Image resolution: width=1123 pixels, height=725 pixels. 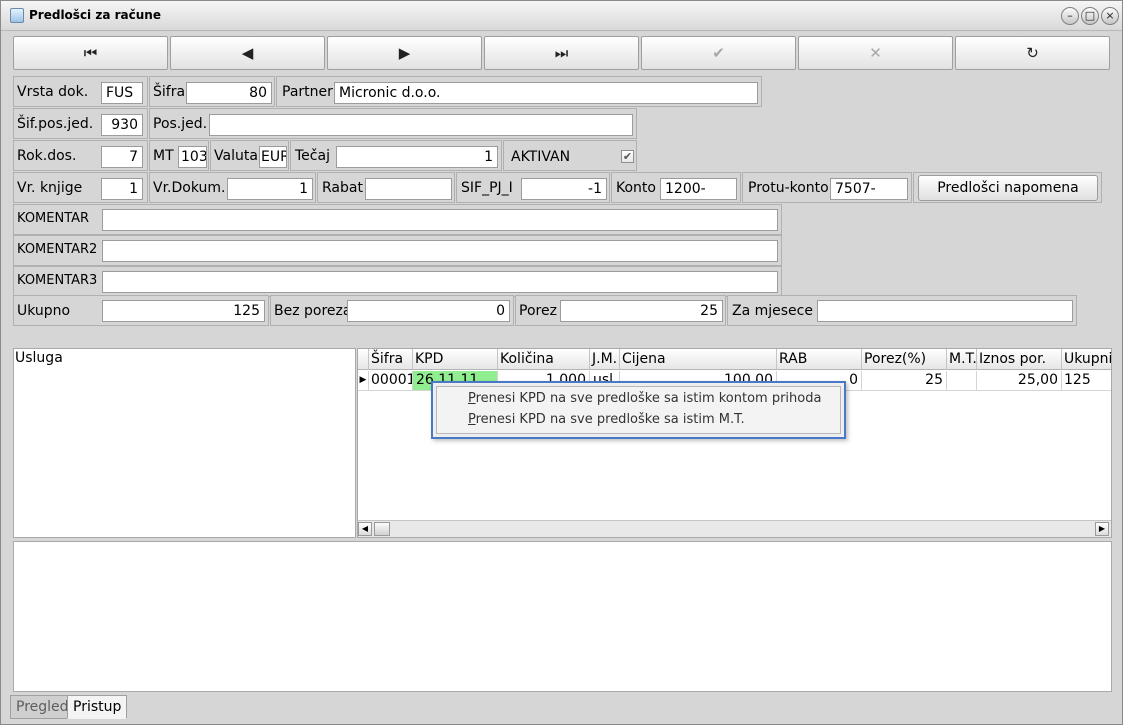 I want to click on last-record-button: ⏭, so click(x=561, y=53).